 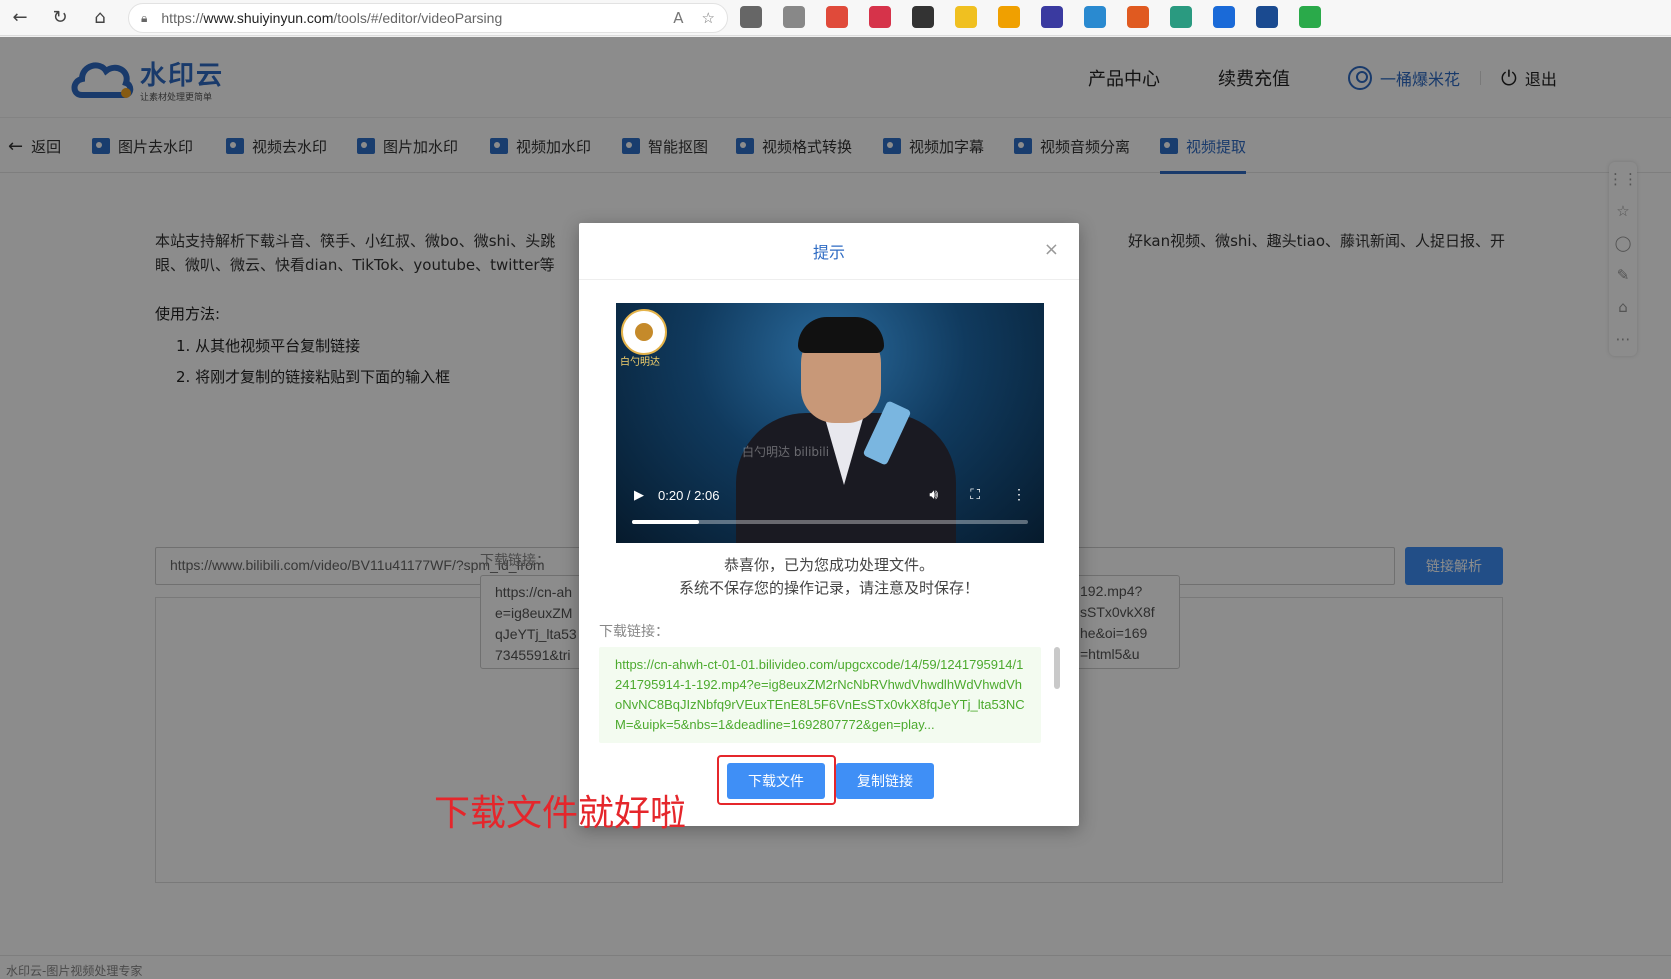 I want to click on video-player: 白勺明达 白勺明达 bilibili ▶ 0:20 / 2:06 🔊︎ ⛶ ⋮, so click(x=830, y=423).